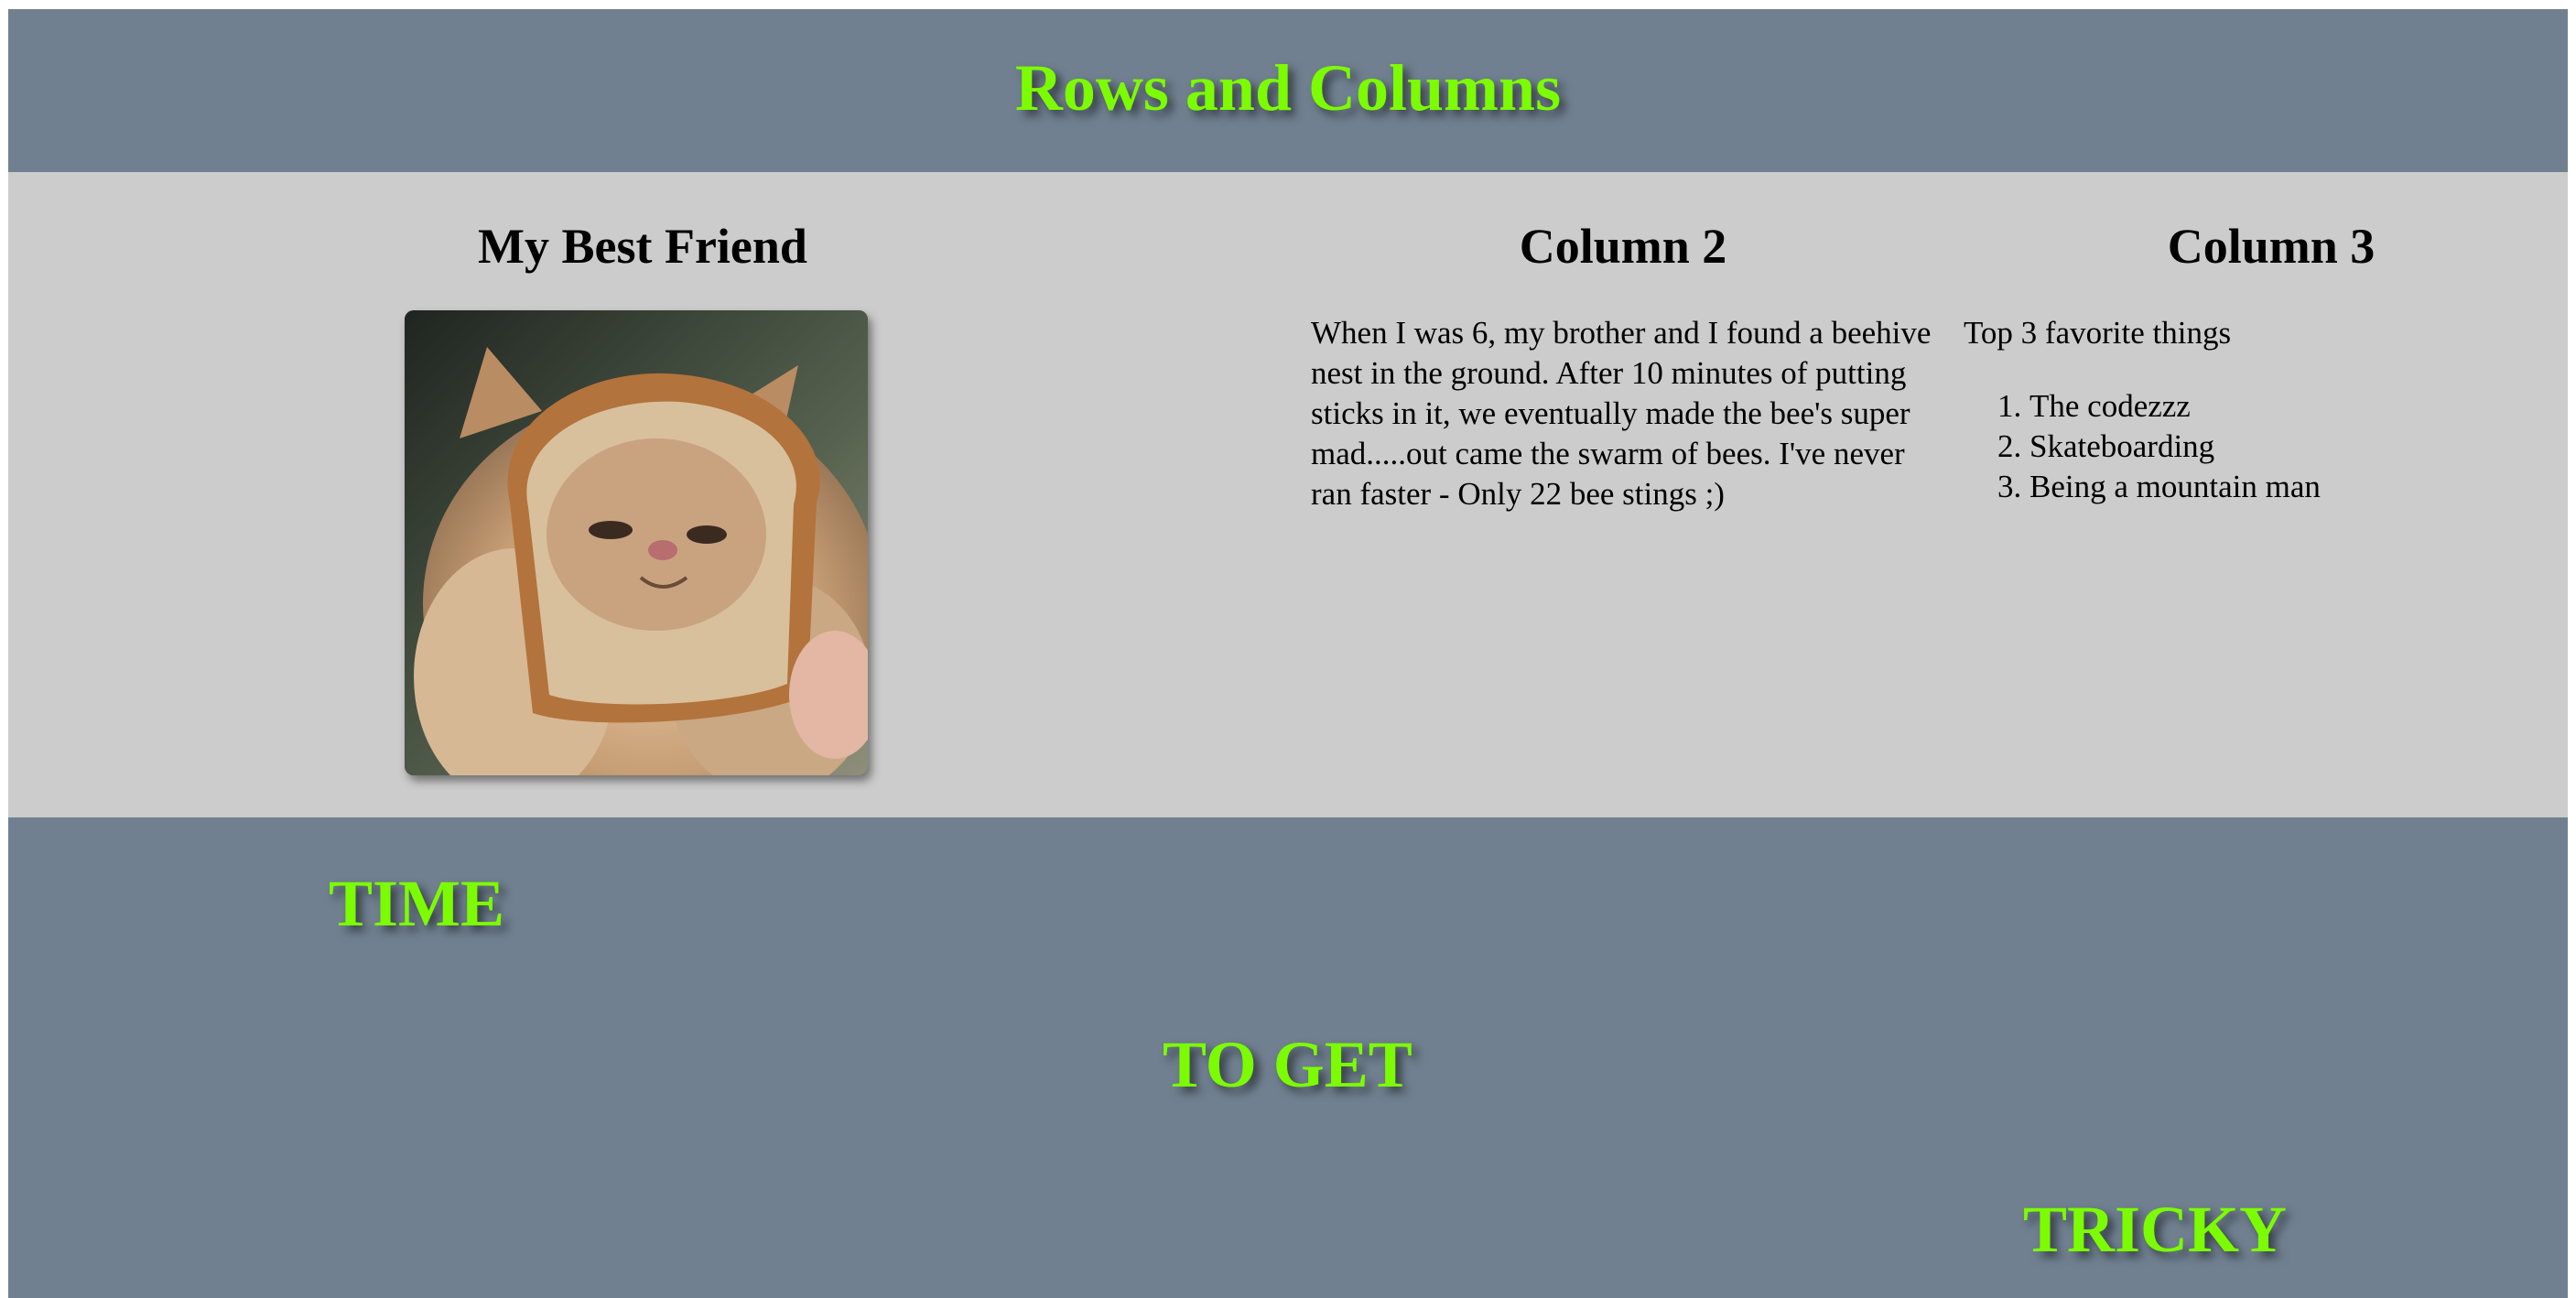 The image size is (2576, 1298). Describe the element at coordinates (2175, 487) in the screenshot. I see `list-item: Being a mountain man` at that location.